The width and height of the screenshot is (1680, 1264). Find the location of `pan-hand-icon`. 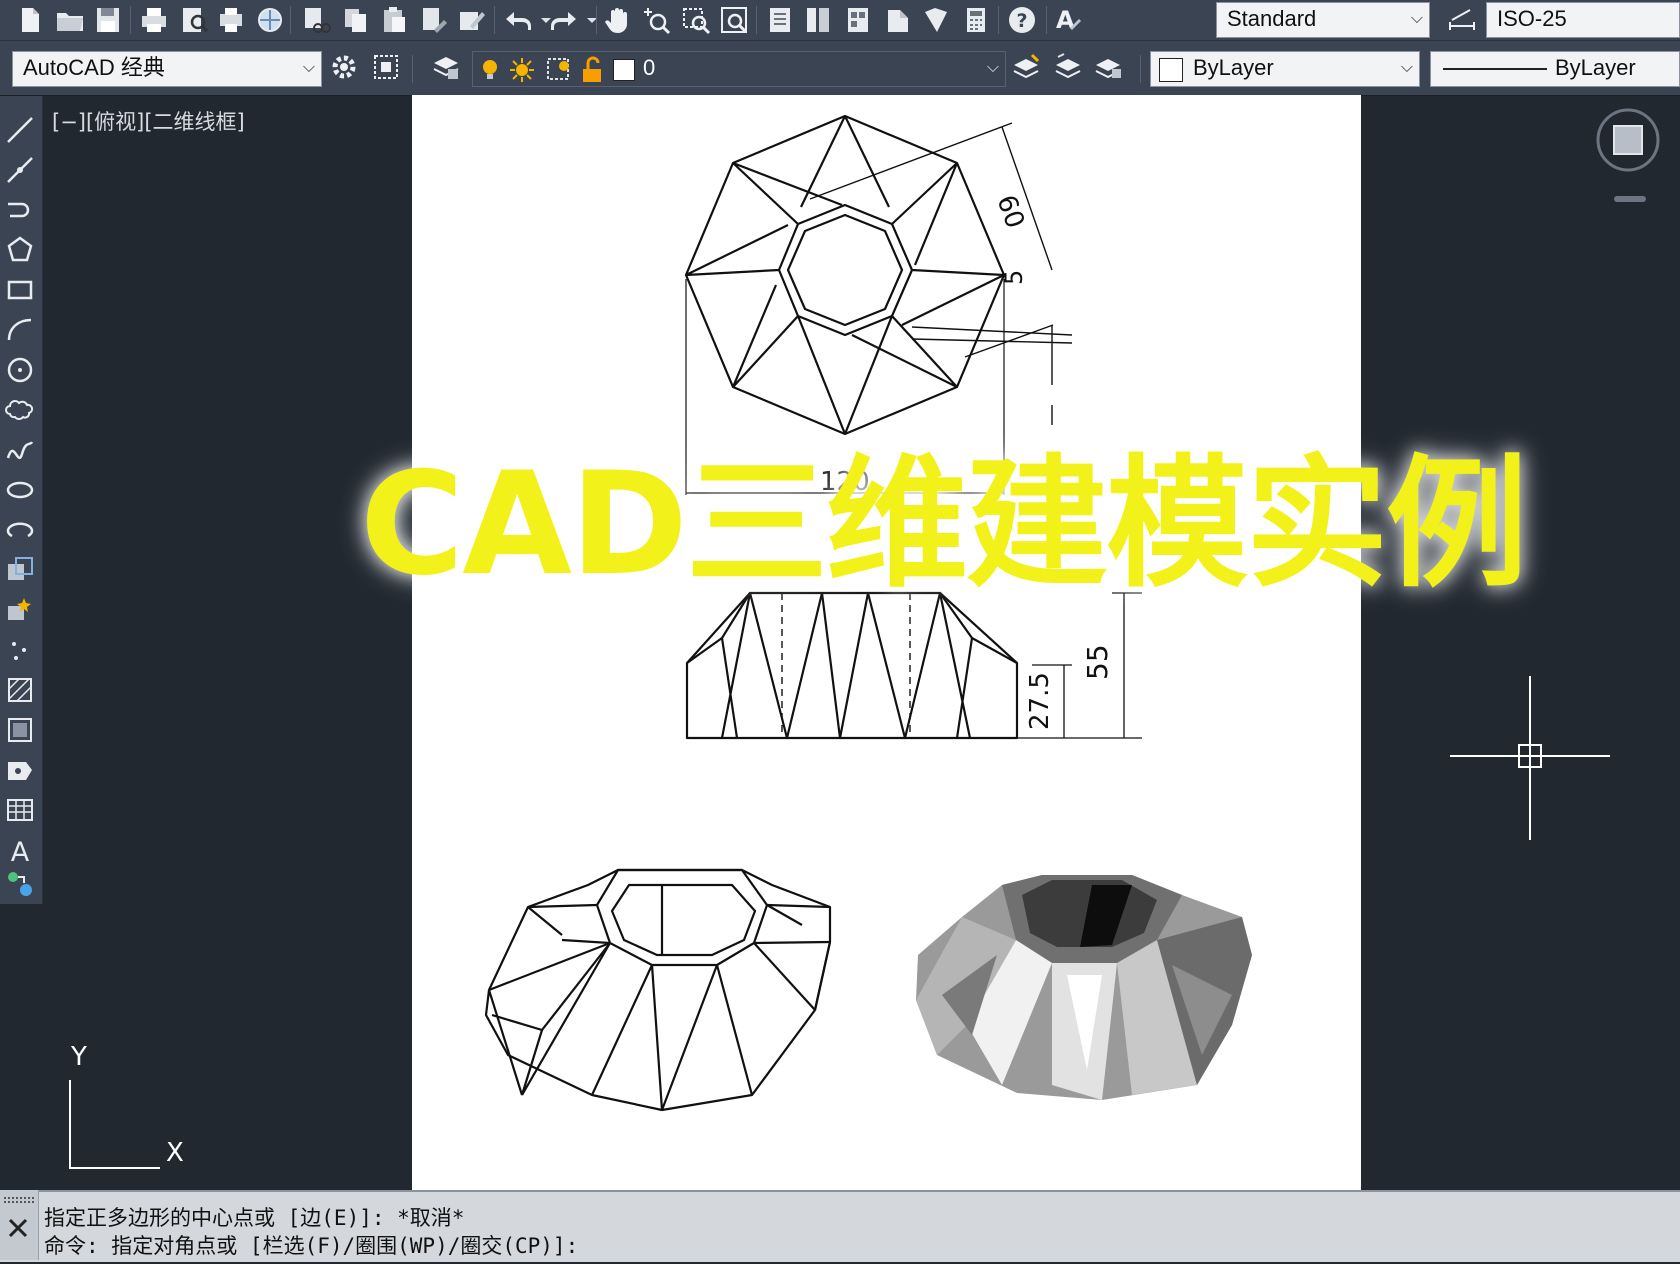

pan-hand-icon is located at coordinates (618, 20).